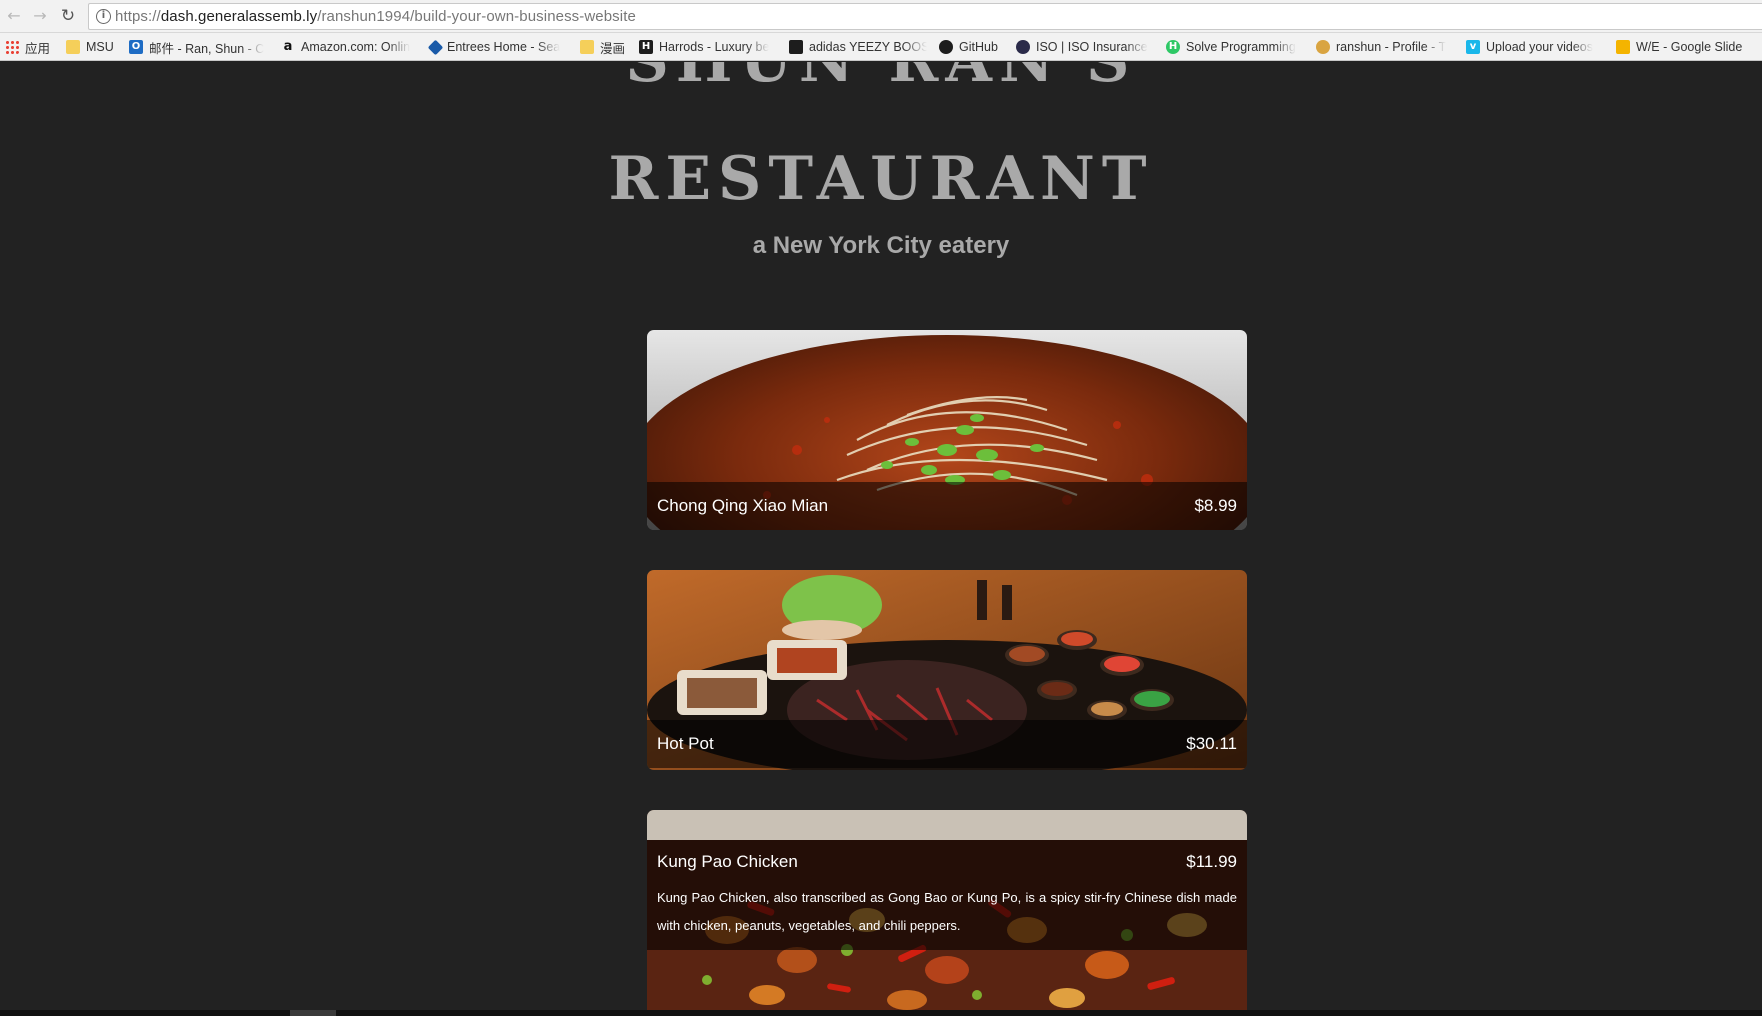  What do you see at coordinates (288, 46) in the screenshot?
I see `amazon-icon: a` at bounding box center [288, 46].